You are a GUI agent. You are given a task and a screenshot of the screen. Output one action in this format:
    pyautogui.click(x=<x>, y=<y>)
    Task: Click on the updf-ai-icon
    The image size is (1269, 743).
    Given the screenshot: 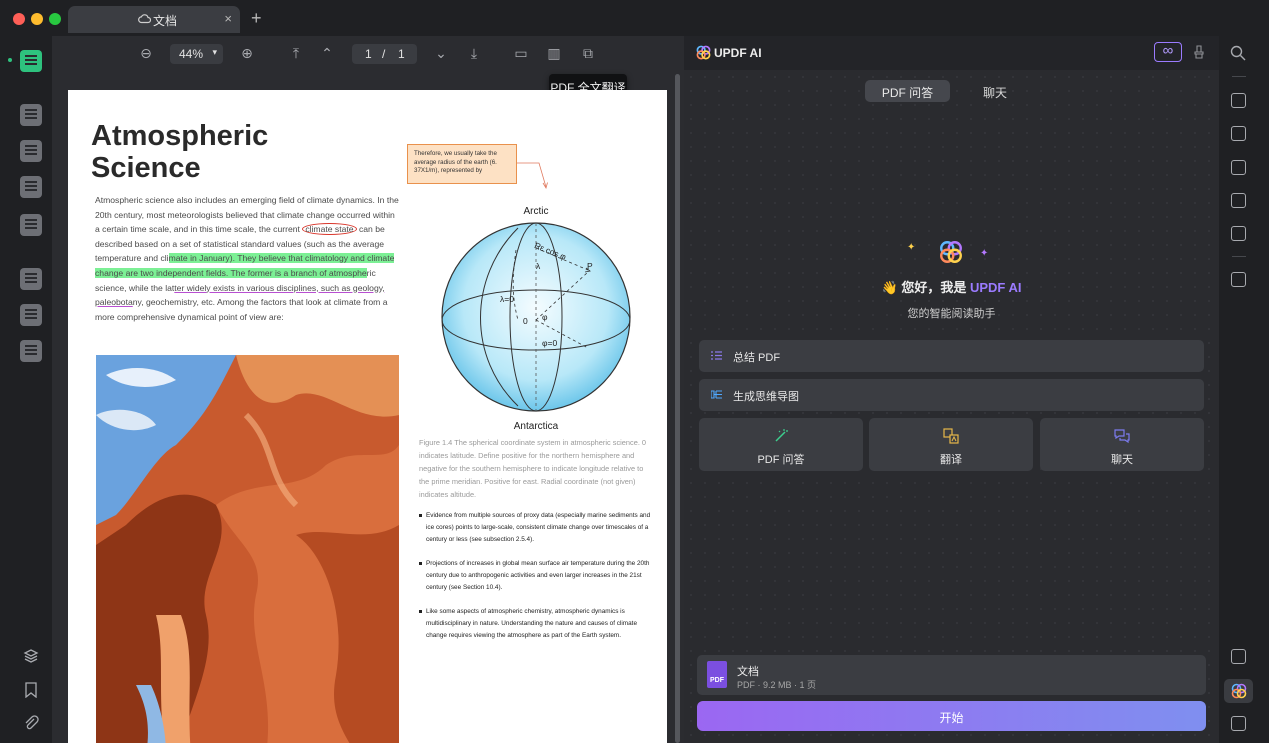 What is the action you would take?
    pyautogui.click(x=1239, y=691)
    